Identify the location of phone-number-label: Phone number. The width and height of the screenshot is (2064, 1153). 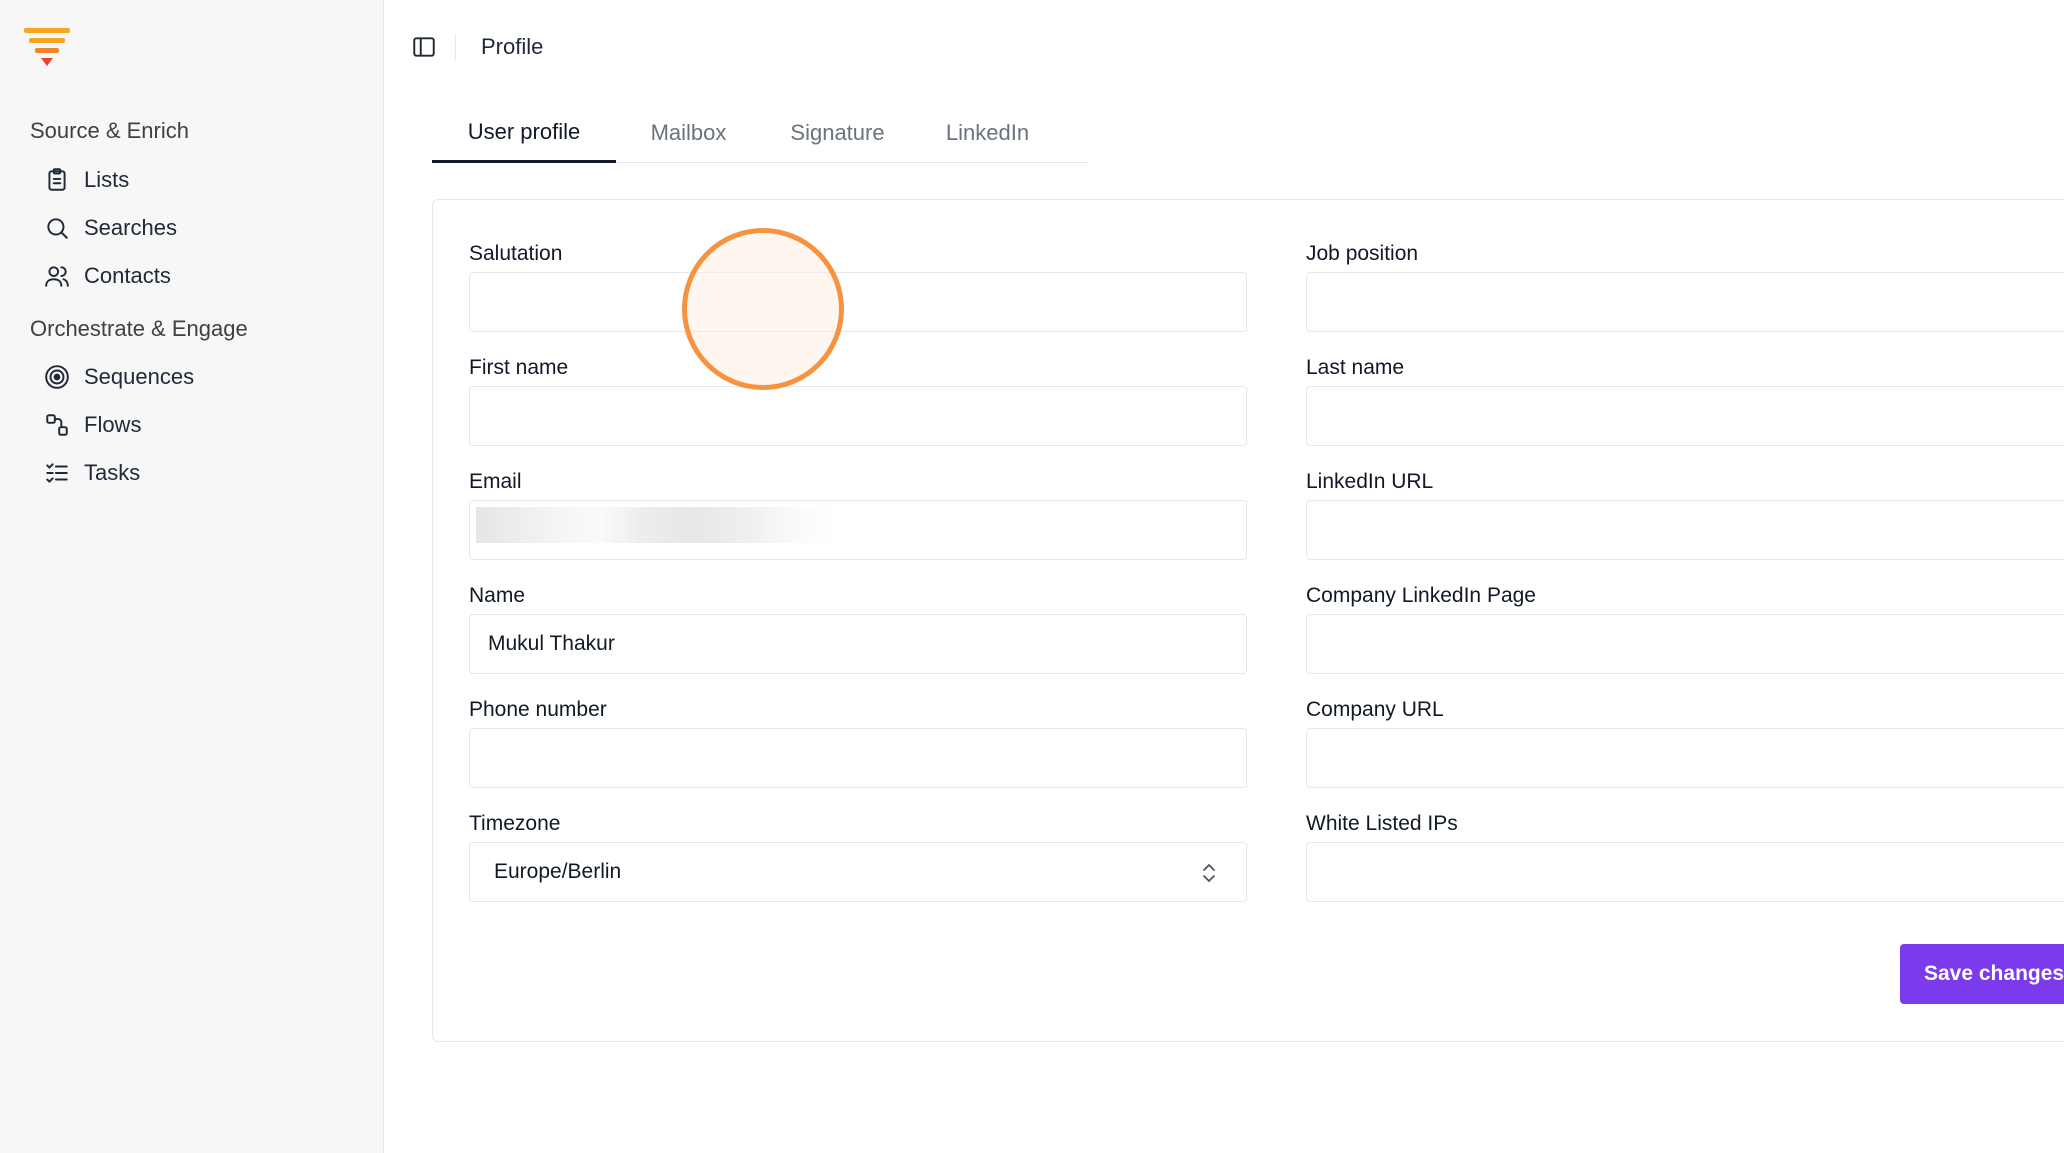
(538, 709).